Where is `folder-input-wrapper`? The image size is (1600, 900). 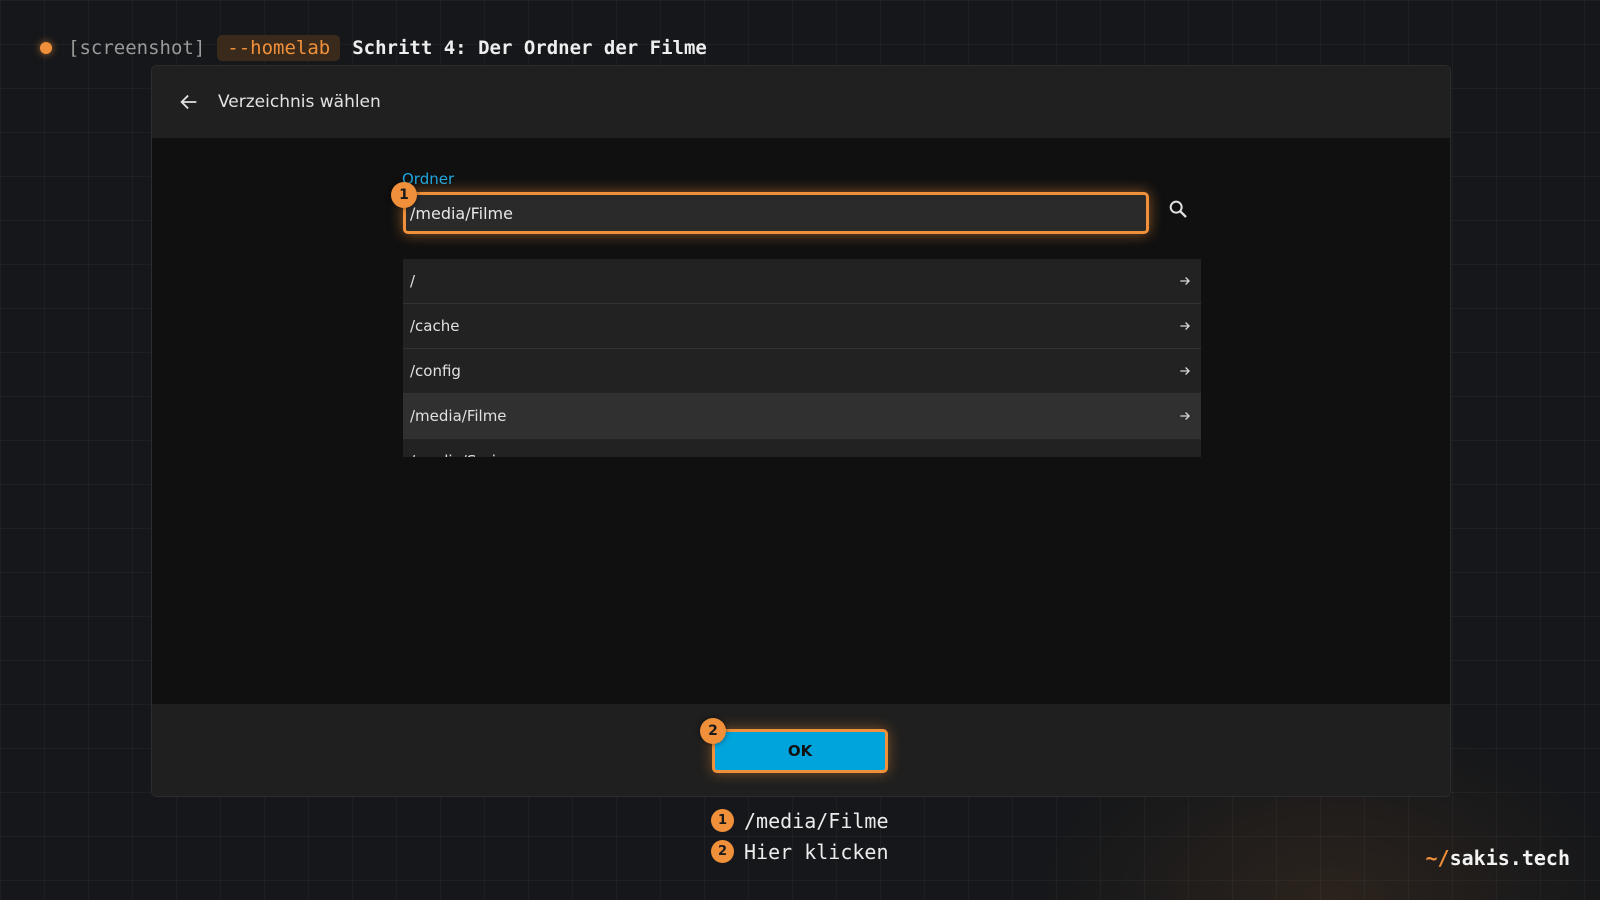
folder-input-wrapper is located at coordinates (776, 213).